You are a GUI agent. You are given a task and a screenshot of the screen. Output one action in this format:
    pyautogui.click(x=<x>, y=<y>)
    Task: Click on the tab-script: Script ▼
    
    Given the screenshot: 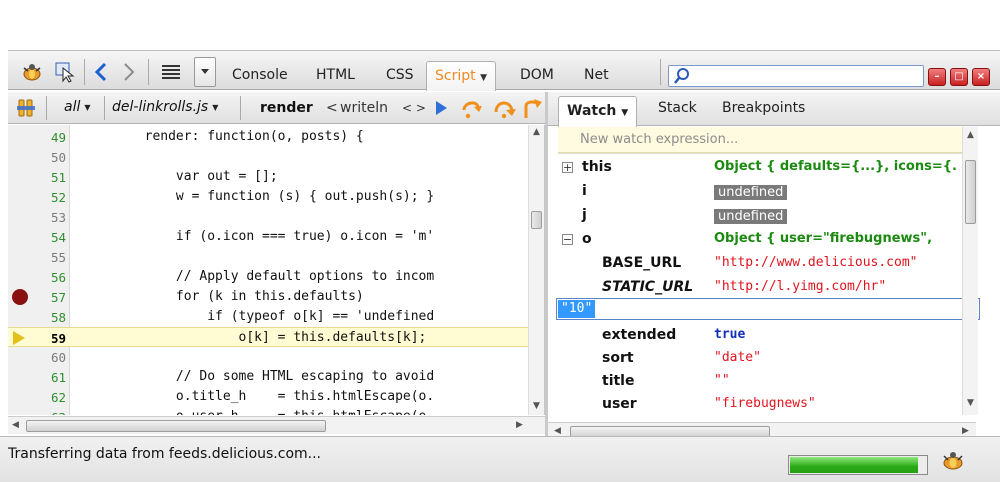 What is the action you would take?
    pyautogui.click(x=461, y=76)
    